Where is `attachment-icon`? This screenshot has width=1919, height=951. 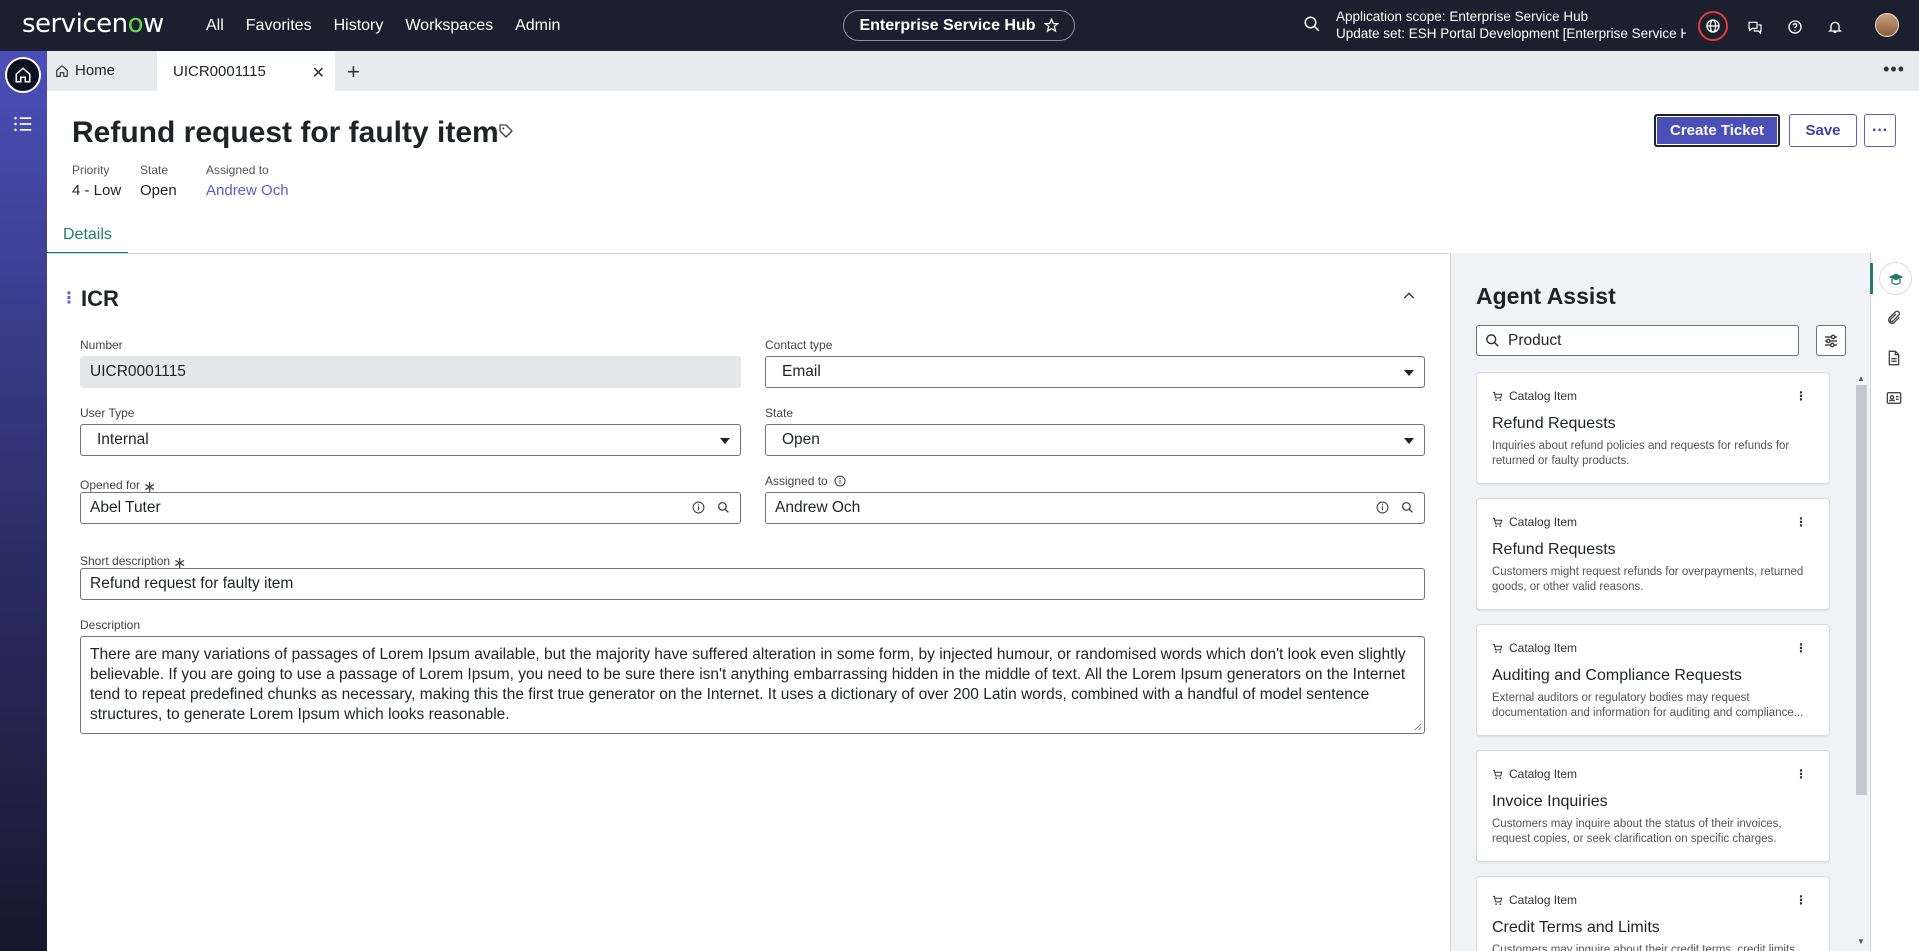 attachment-icon is located at coordinates (1894, 318).